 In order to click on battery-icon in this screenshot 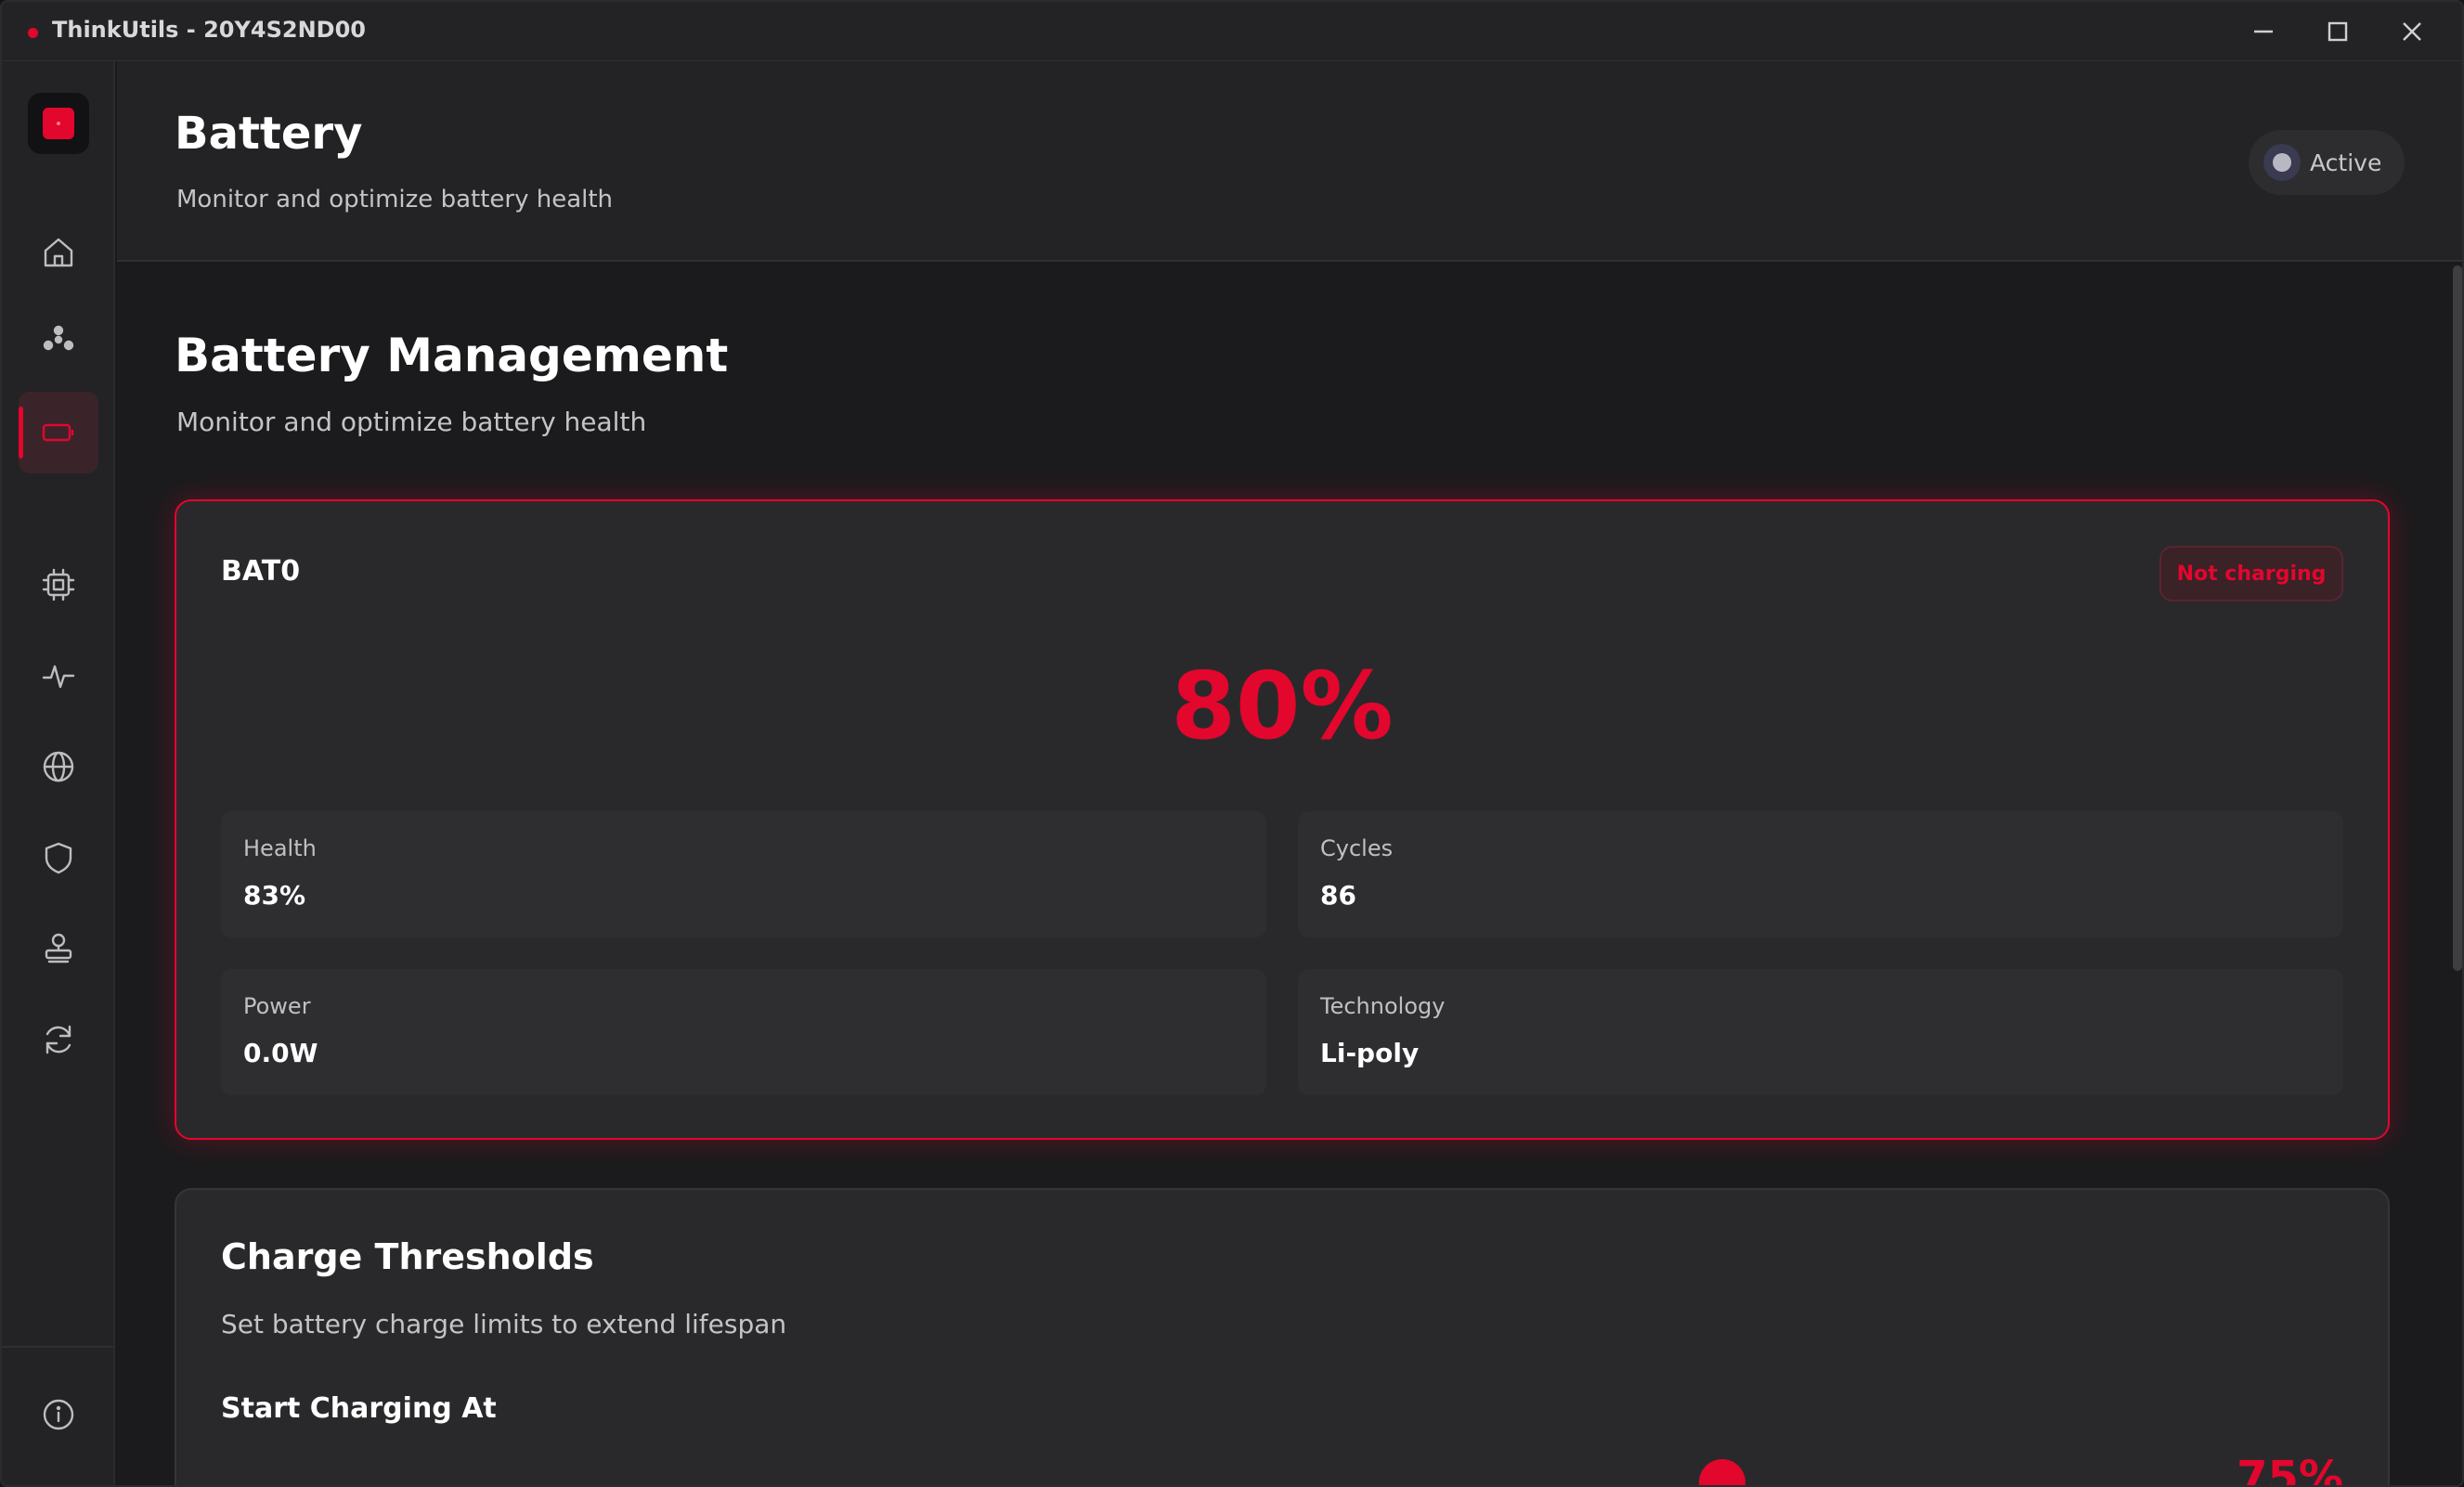, I will do `click(58, 432)`.